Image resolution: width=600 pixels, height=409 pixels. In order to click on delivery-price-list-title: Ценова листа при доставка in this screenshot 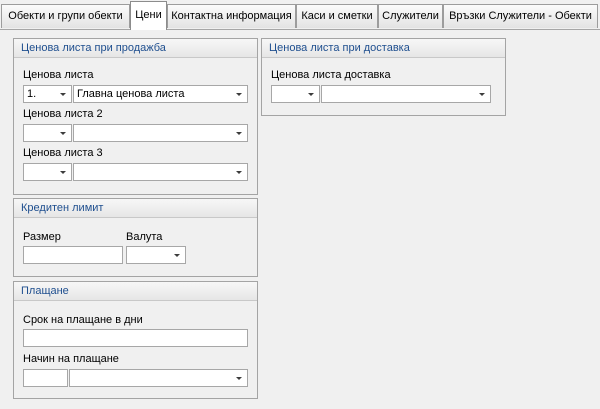, I will do `click(383, 48)`.